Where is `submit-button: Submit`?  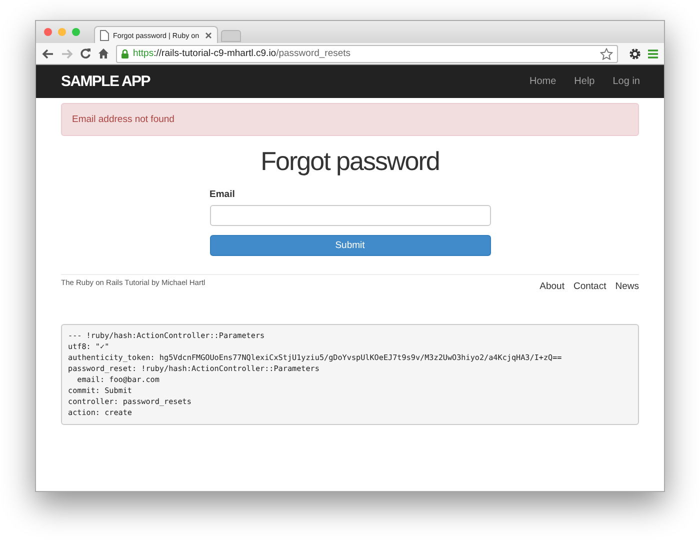
submit-button: Submit is located at coordinates (350, 245).